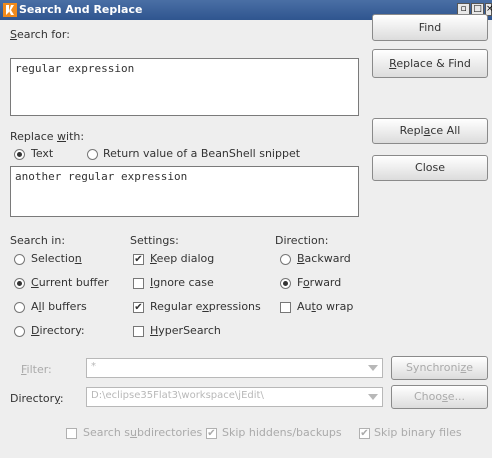 This screenshot has width=492, height=458. I want to click on text-mode-label: Text, so click(42, 153).